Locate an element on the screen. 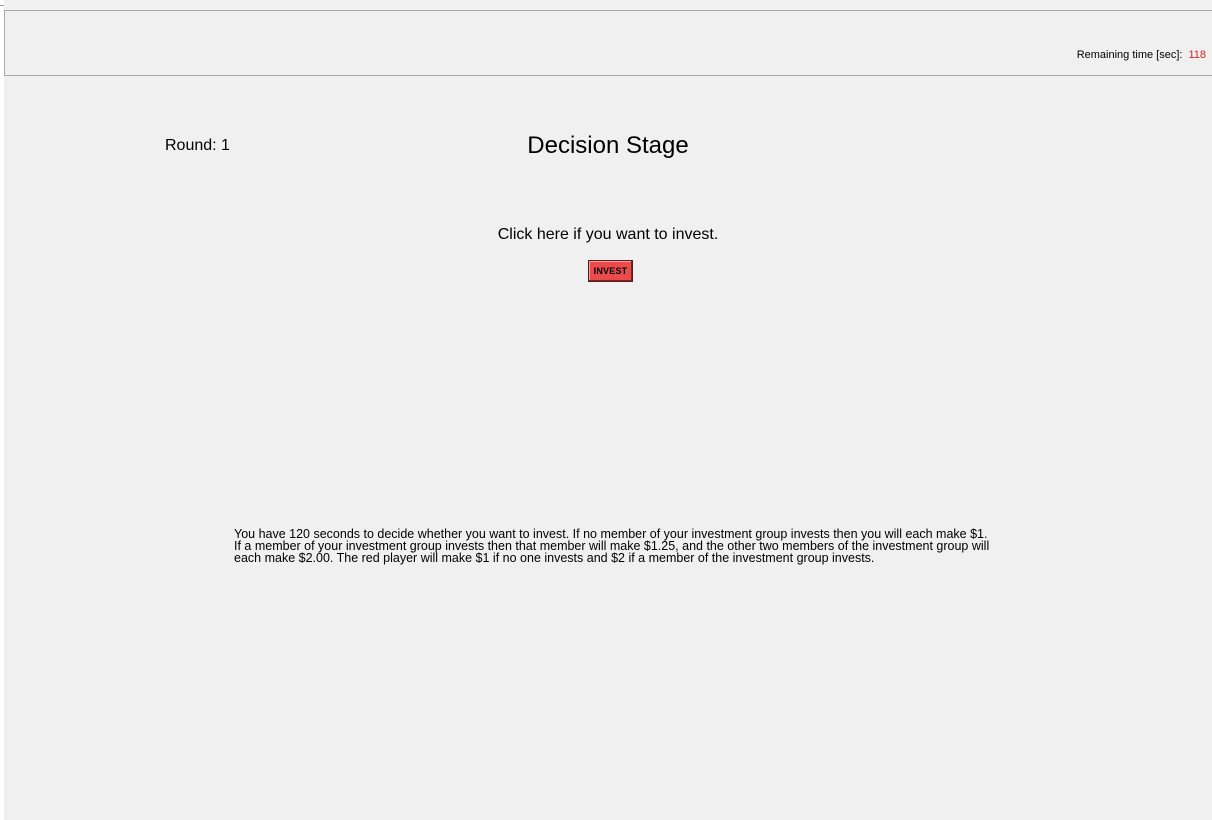 This screenshot has height=820, width=1212. remaining-time: Remaining time [sec]: 118 is located at coordinates (1141, 55).